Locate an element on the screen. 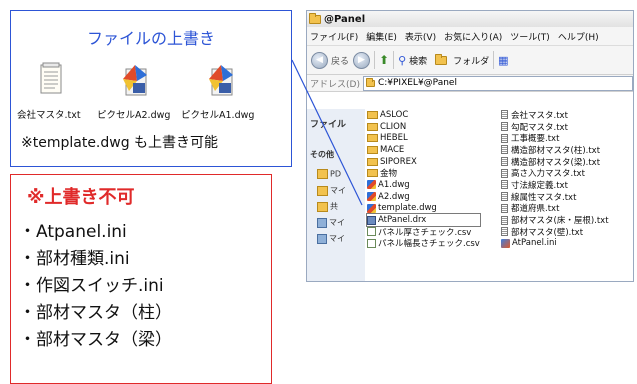 The height and width of the screenshot is (384, 637). file-name: SIPOREX is located at coordinates (398, 161).